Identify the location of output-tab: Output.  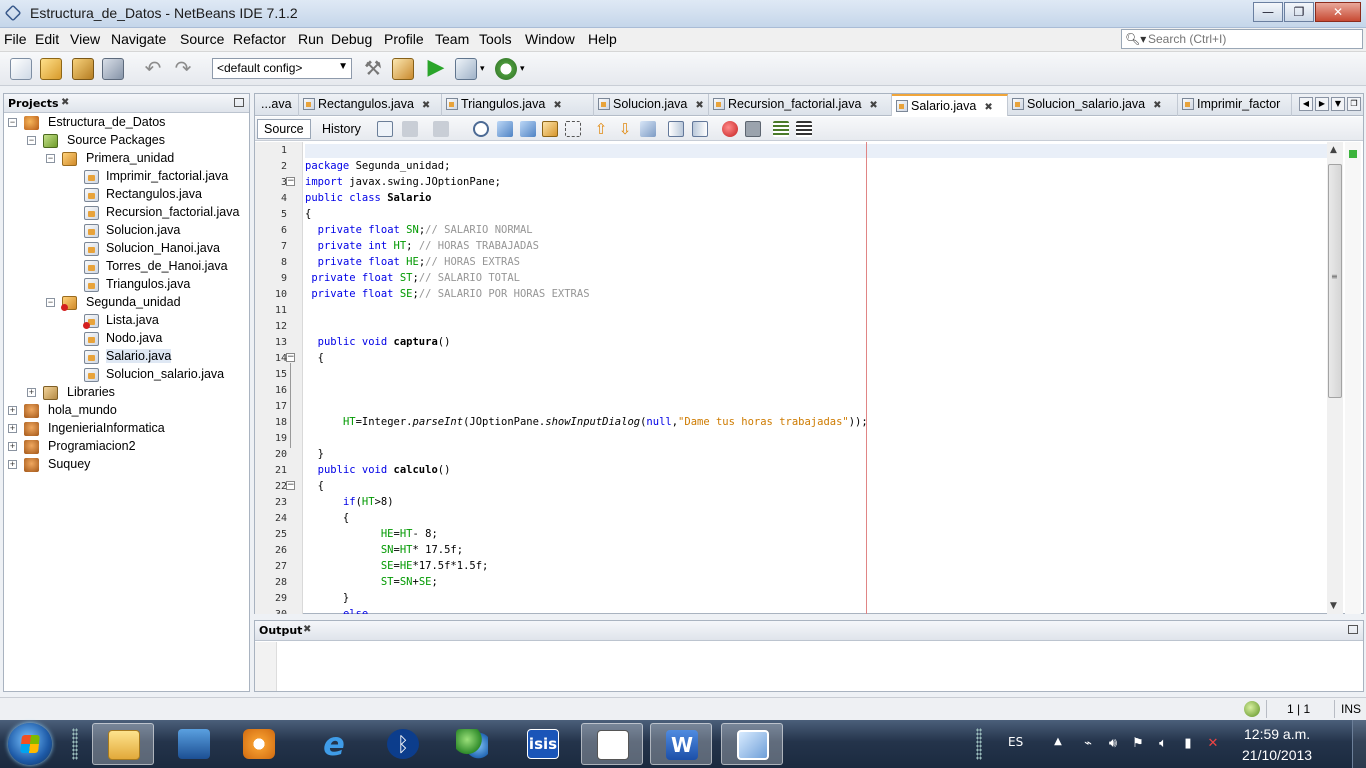
(280, 630).